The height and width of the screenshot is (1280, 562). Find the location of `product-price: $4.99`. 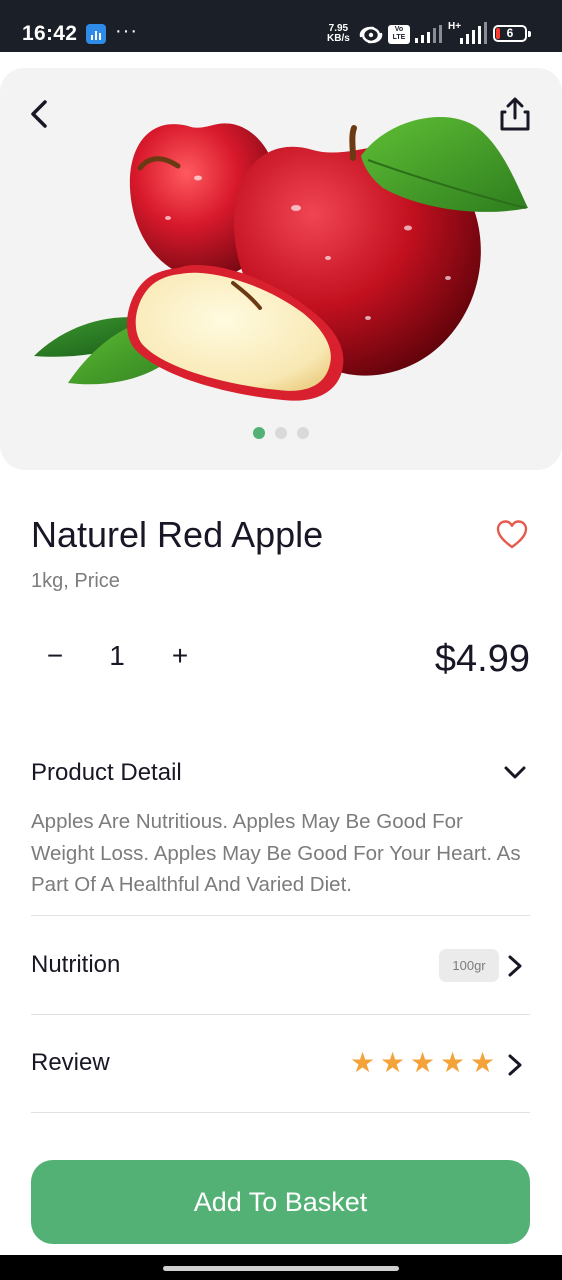

product-price: $4.99 is located at coordinates (482, 659).